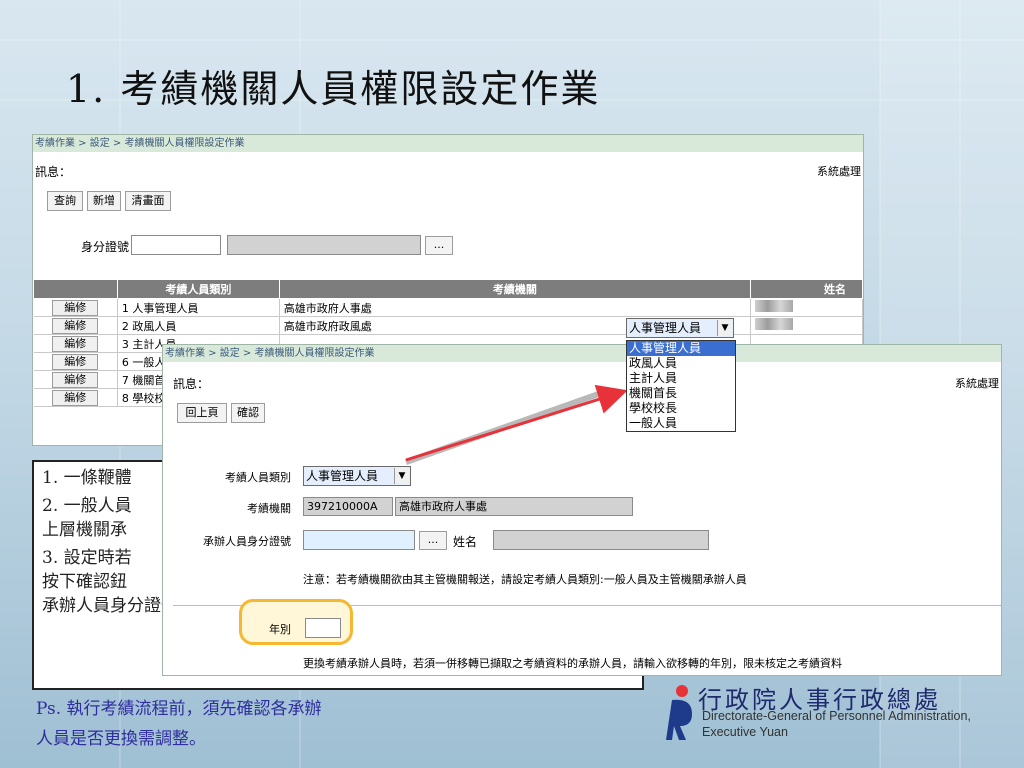 This screenshot has width=1024, height=768. I want to click on dropdown-option: 政風人員, so click(681, 363).